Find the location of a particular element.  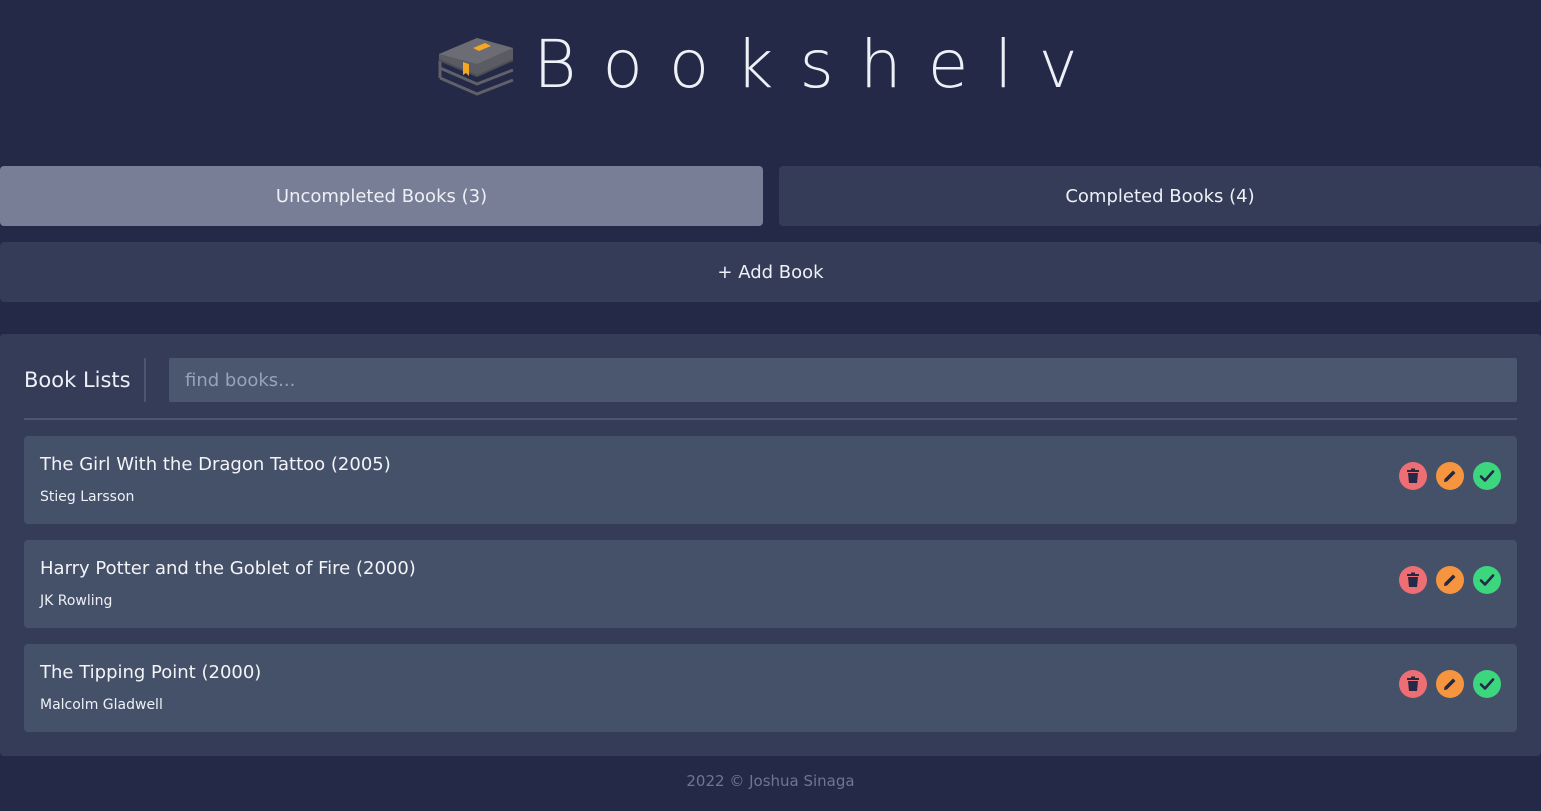

book-author: Stieg Larsson is located at coordinates (87, 497).